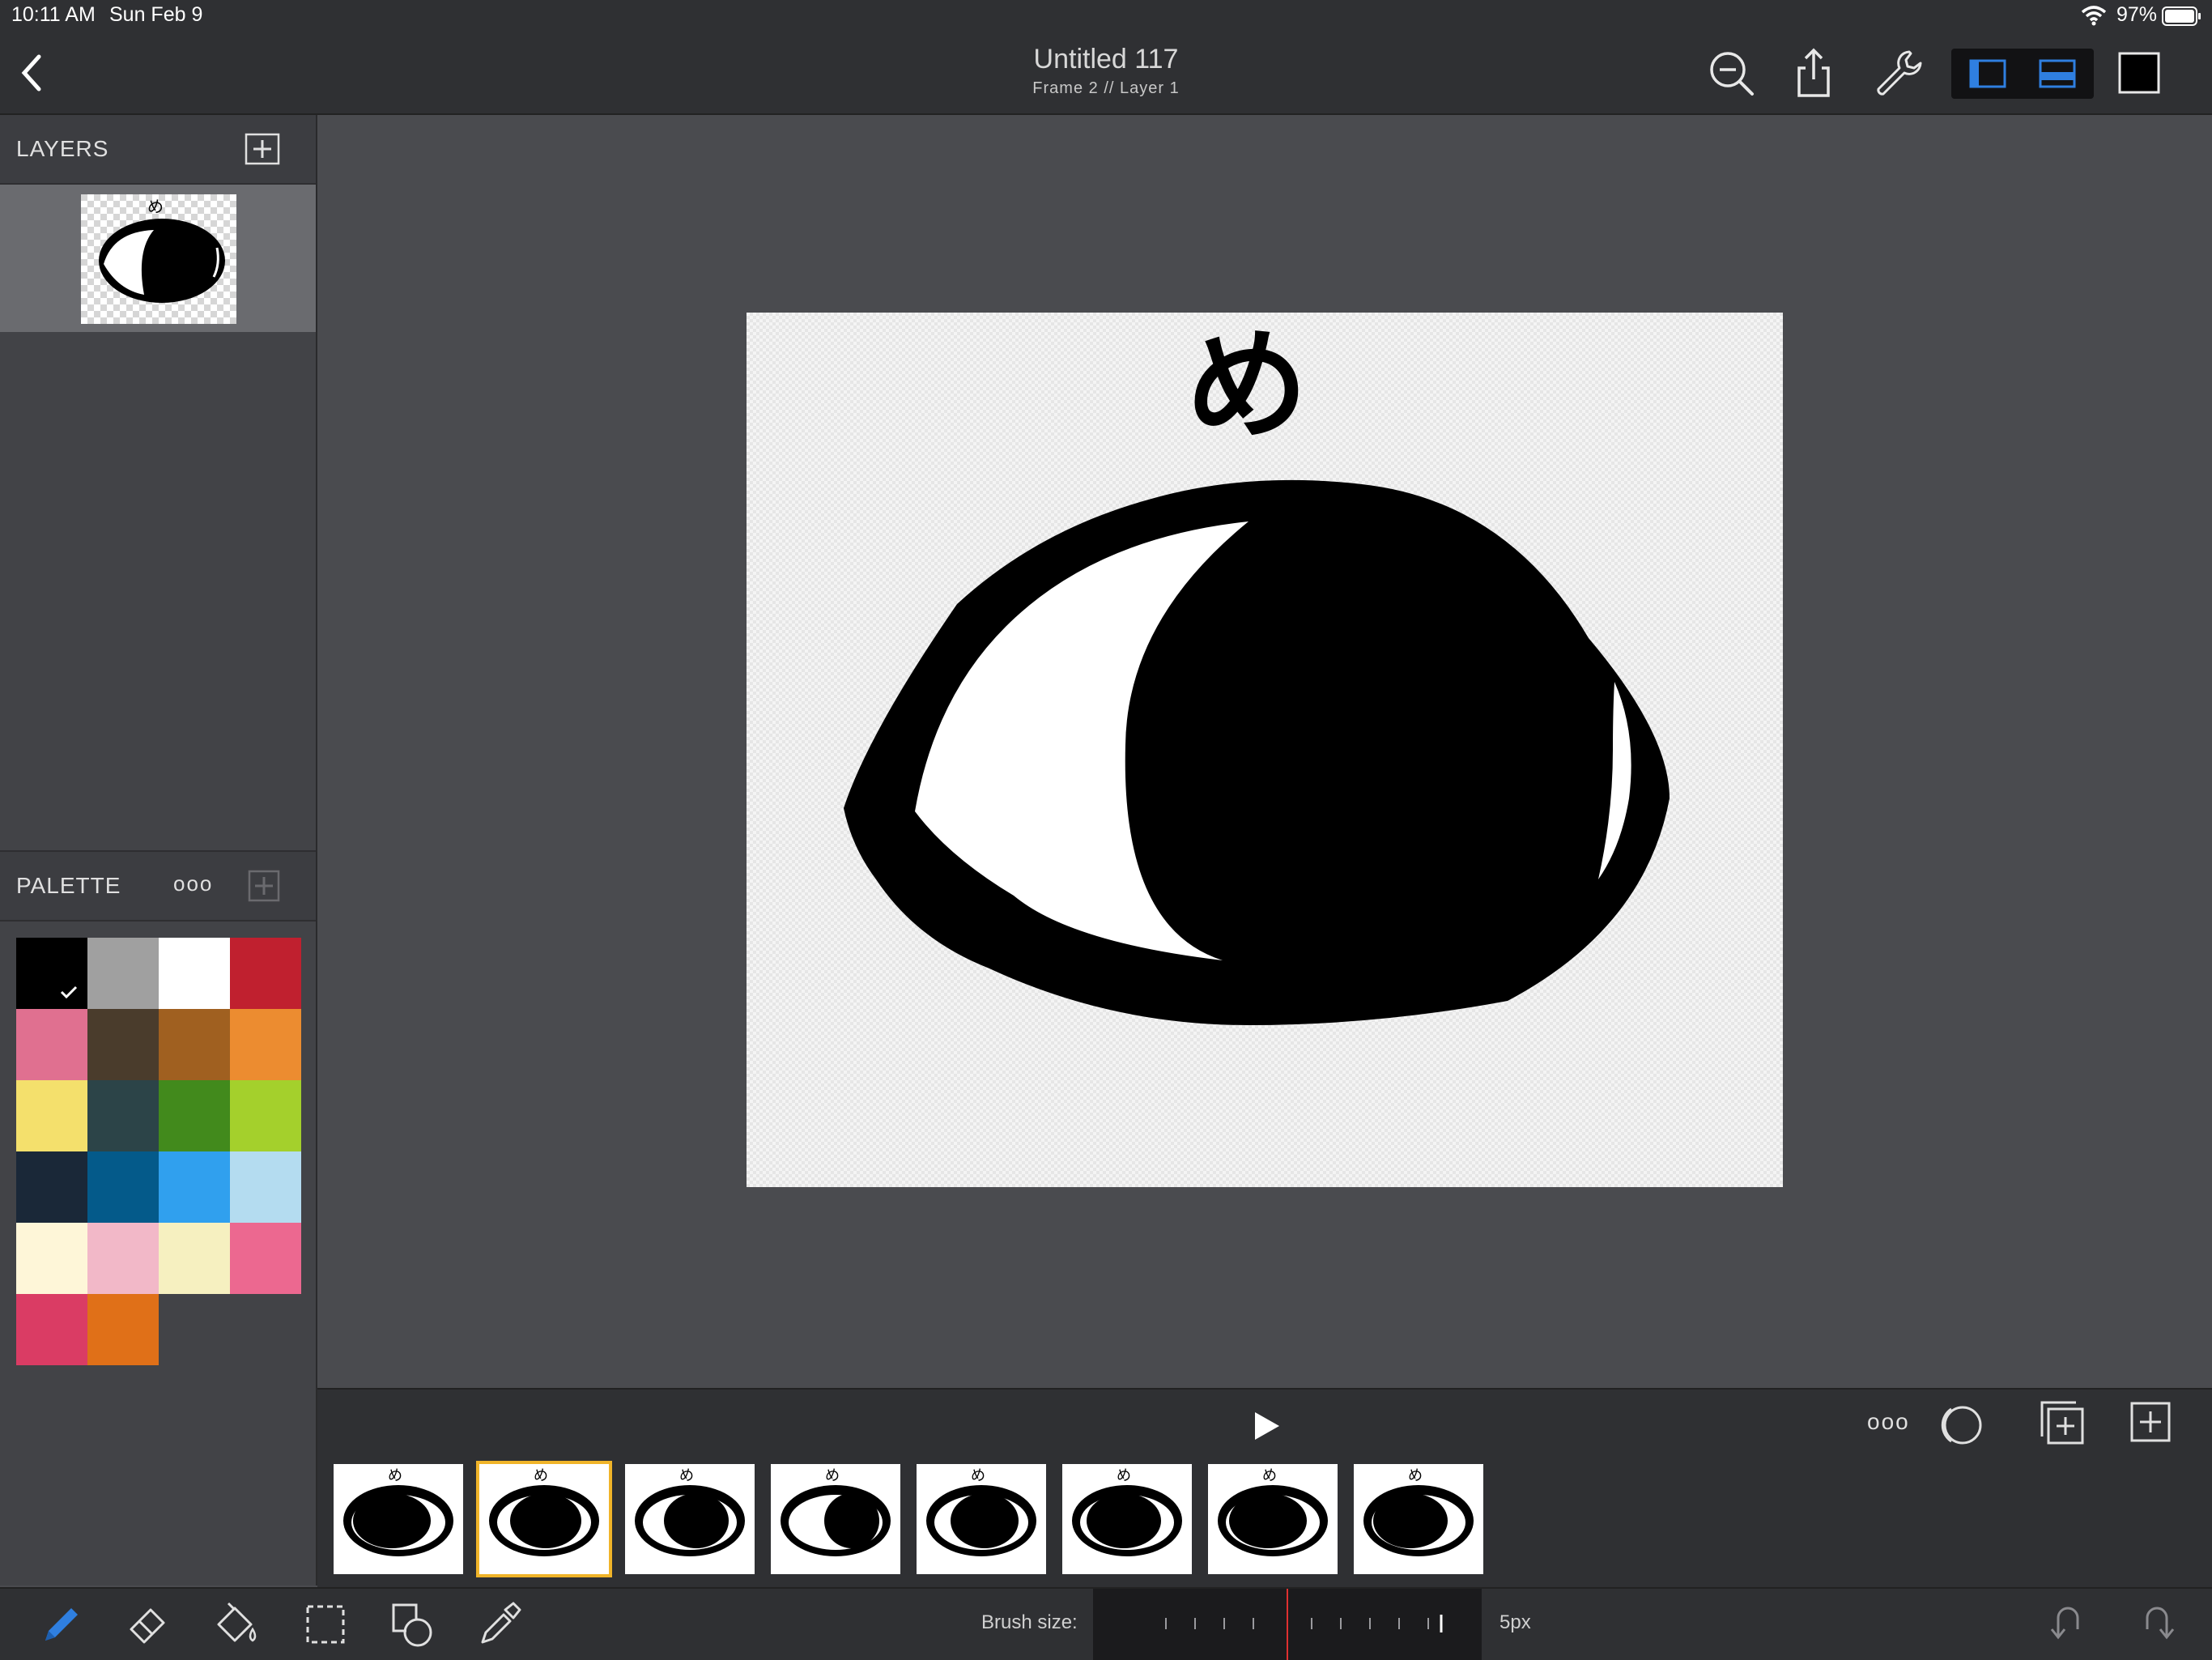 The image size is (2212, 1660). I want to click on left-panel: LAYERS め PALETTE ooo, so click(159, 851).